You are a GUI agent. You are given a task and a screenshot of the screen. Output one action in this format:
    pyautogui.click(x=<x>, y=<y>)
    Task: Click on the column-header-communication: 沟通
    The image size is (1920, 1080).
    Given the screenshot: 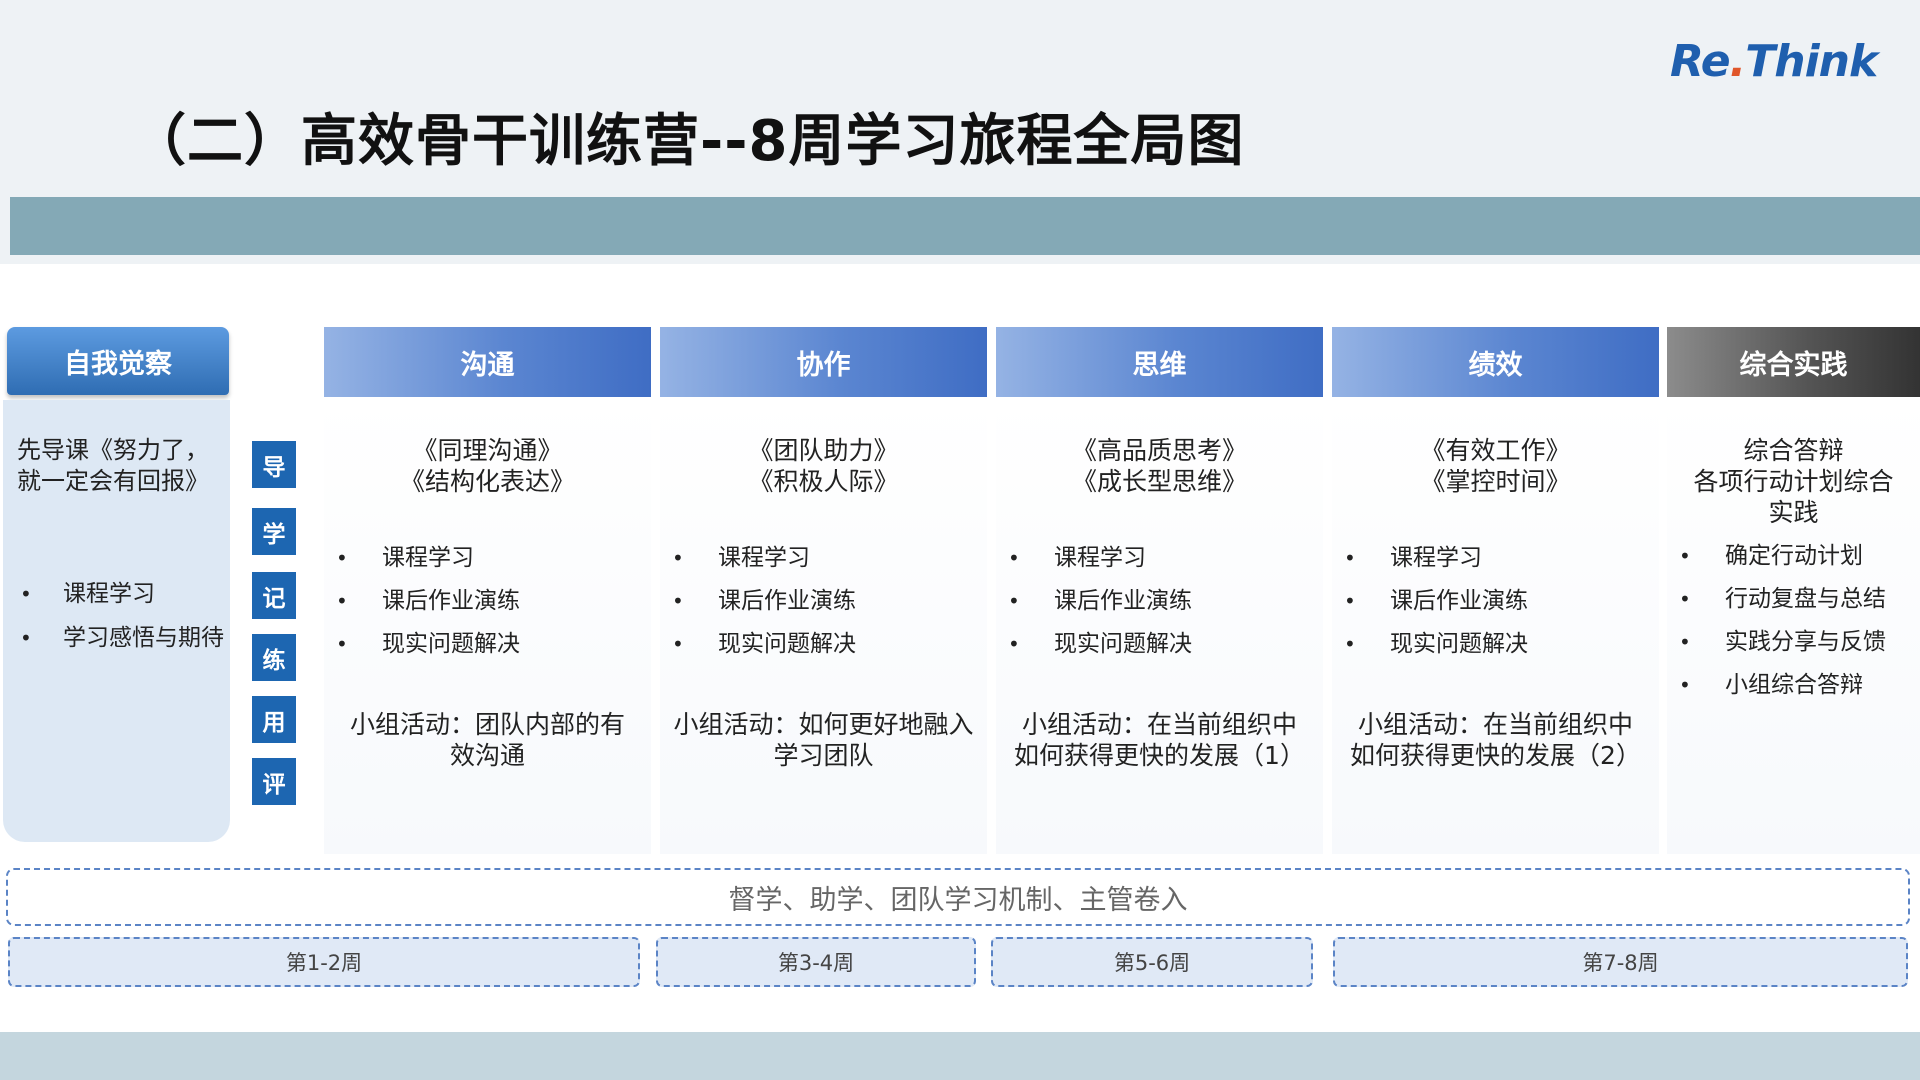 What is the action you would take?
    pyautogui.click(x=487, y=362)
    